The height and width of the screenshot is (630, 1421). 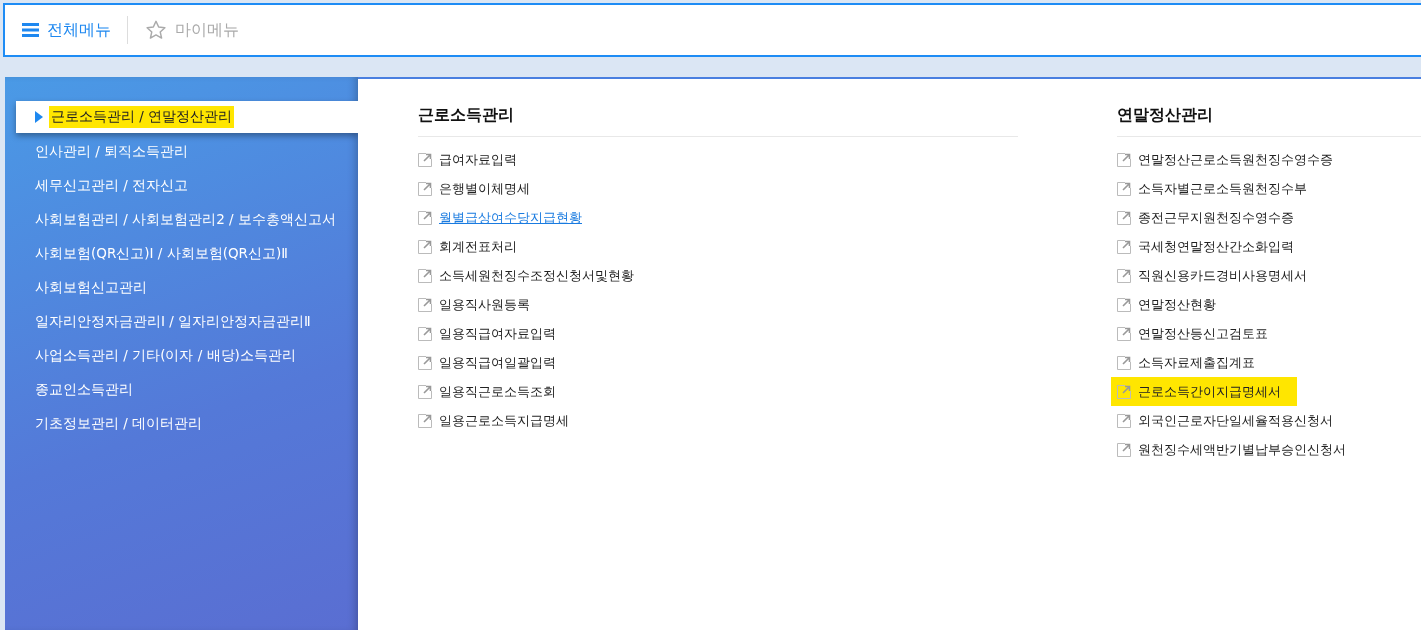 What do you see at coordinates (1174, 304) in the screenshot?
I see `menu-link: 연말정산현황` at bounding box center [1174, 304].